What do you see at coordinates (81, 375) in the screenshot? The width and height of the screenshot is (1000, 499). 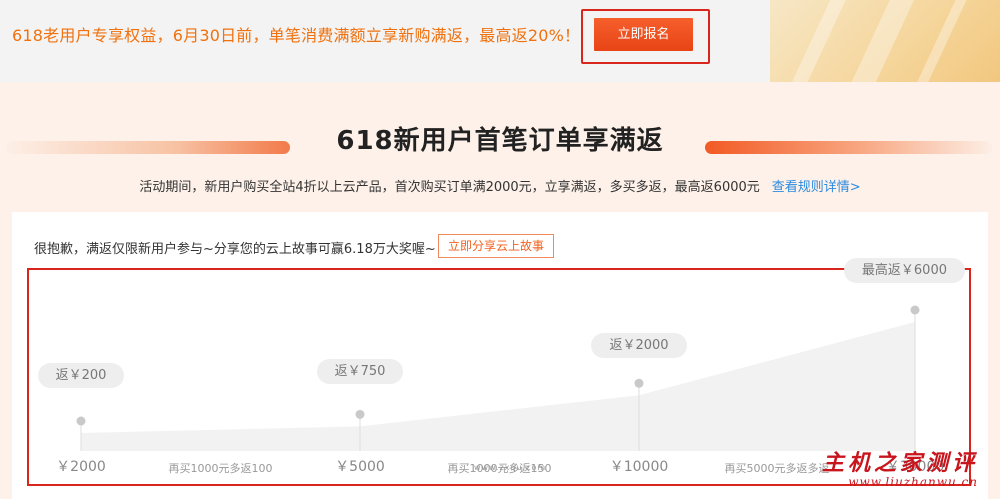 I see `tier-reward-pill: 返￥200` at bounding box center [81, 375].